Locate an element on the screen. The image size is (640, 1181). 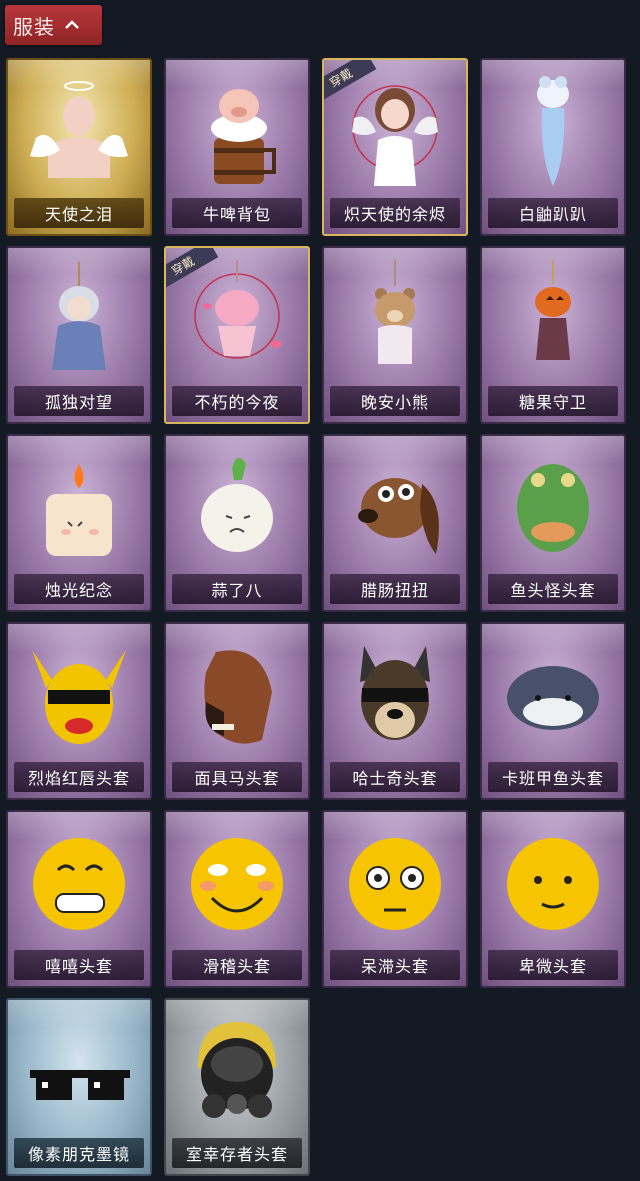
item-label-bar: 烈焰红唇头套 is located at coordinates (79, 777).